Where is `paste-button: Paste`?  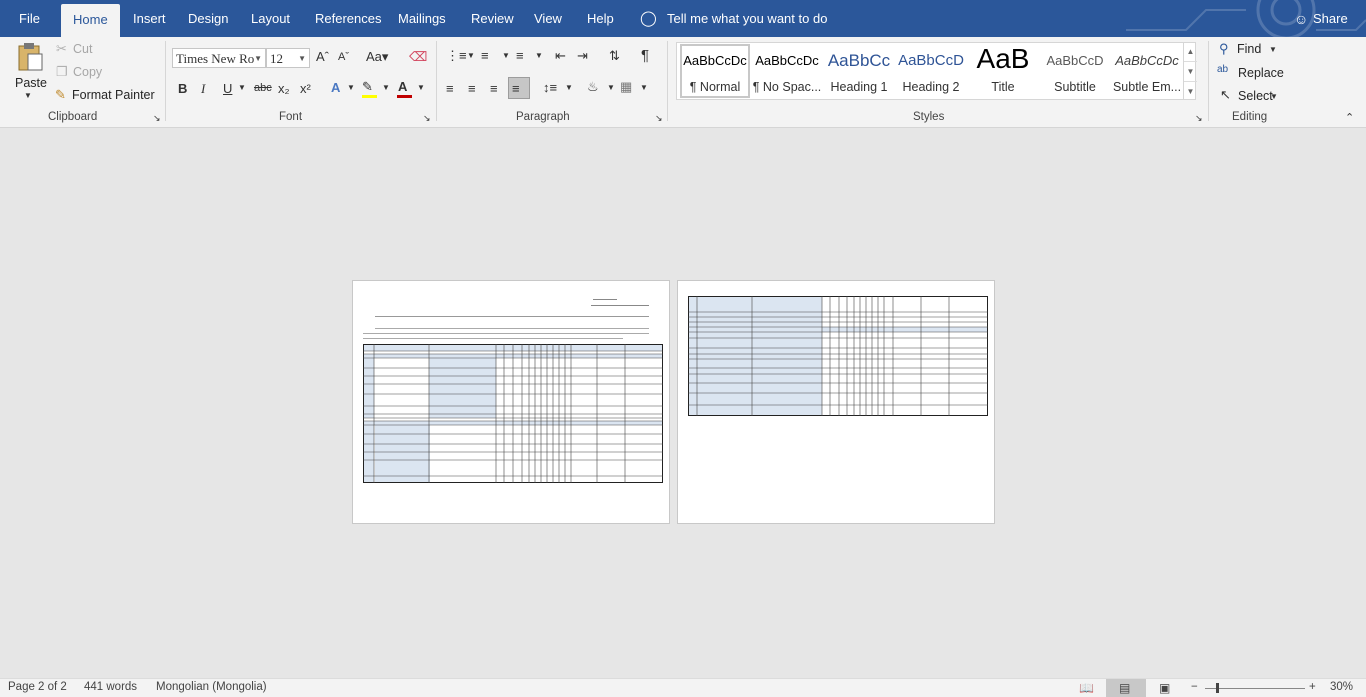
paste-button: Paste is located at coordinates (31, 83).